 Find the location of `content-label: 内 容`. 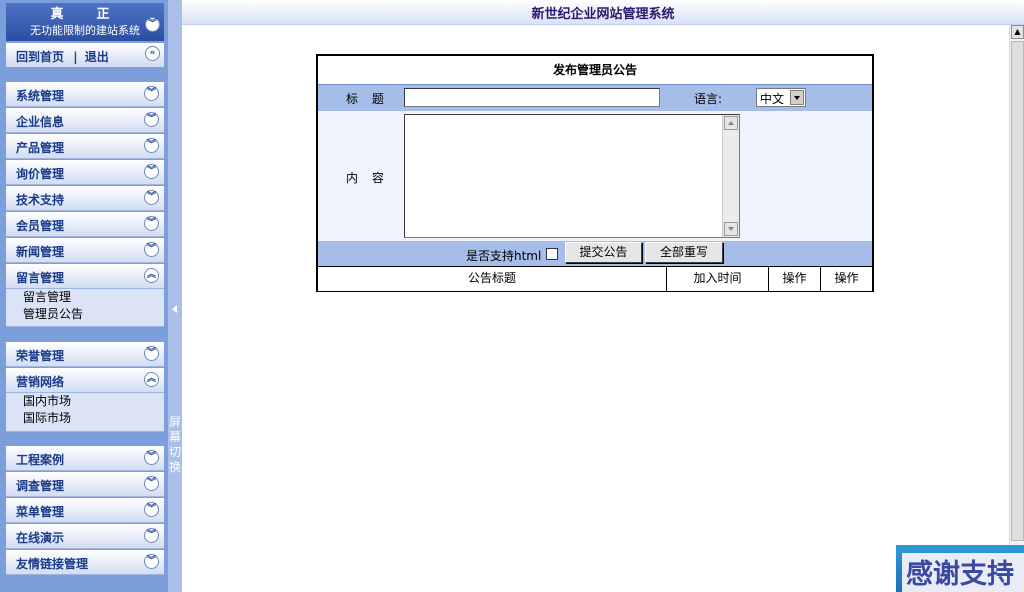

content-label: 内 容 is located at coordinates (367, 178).